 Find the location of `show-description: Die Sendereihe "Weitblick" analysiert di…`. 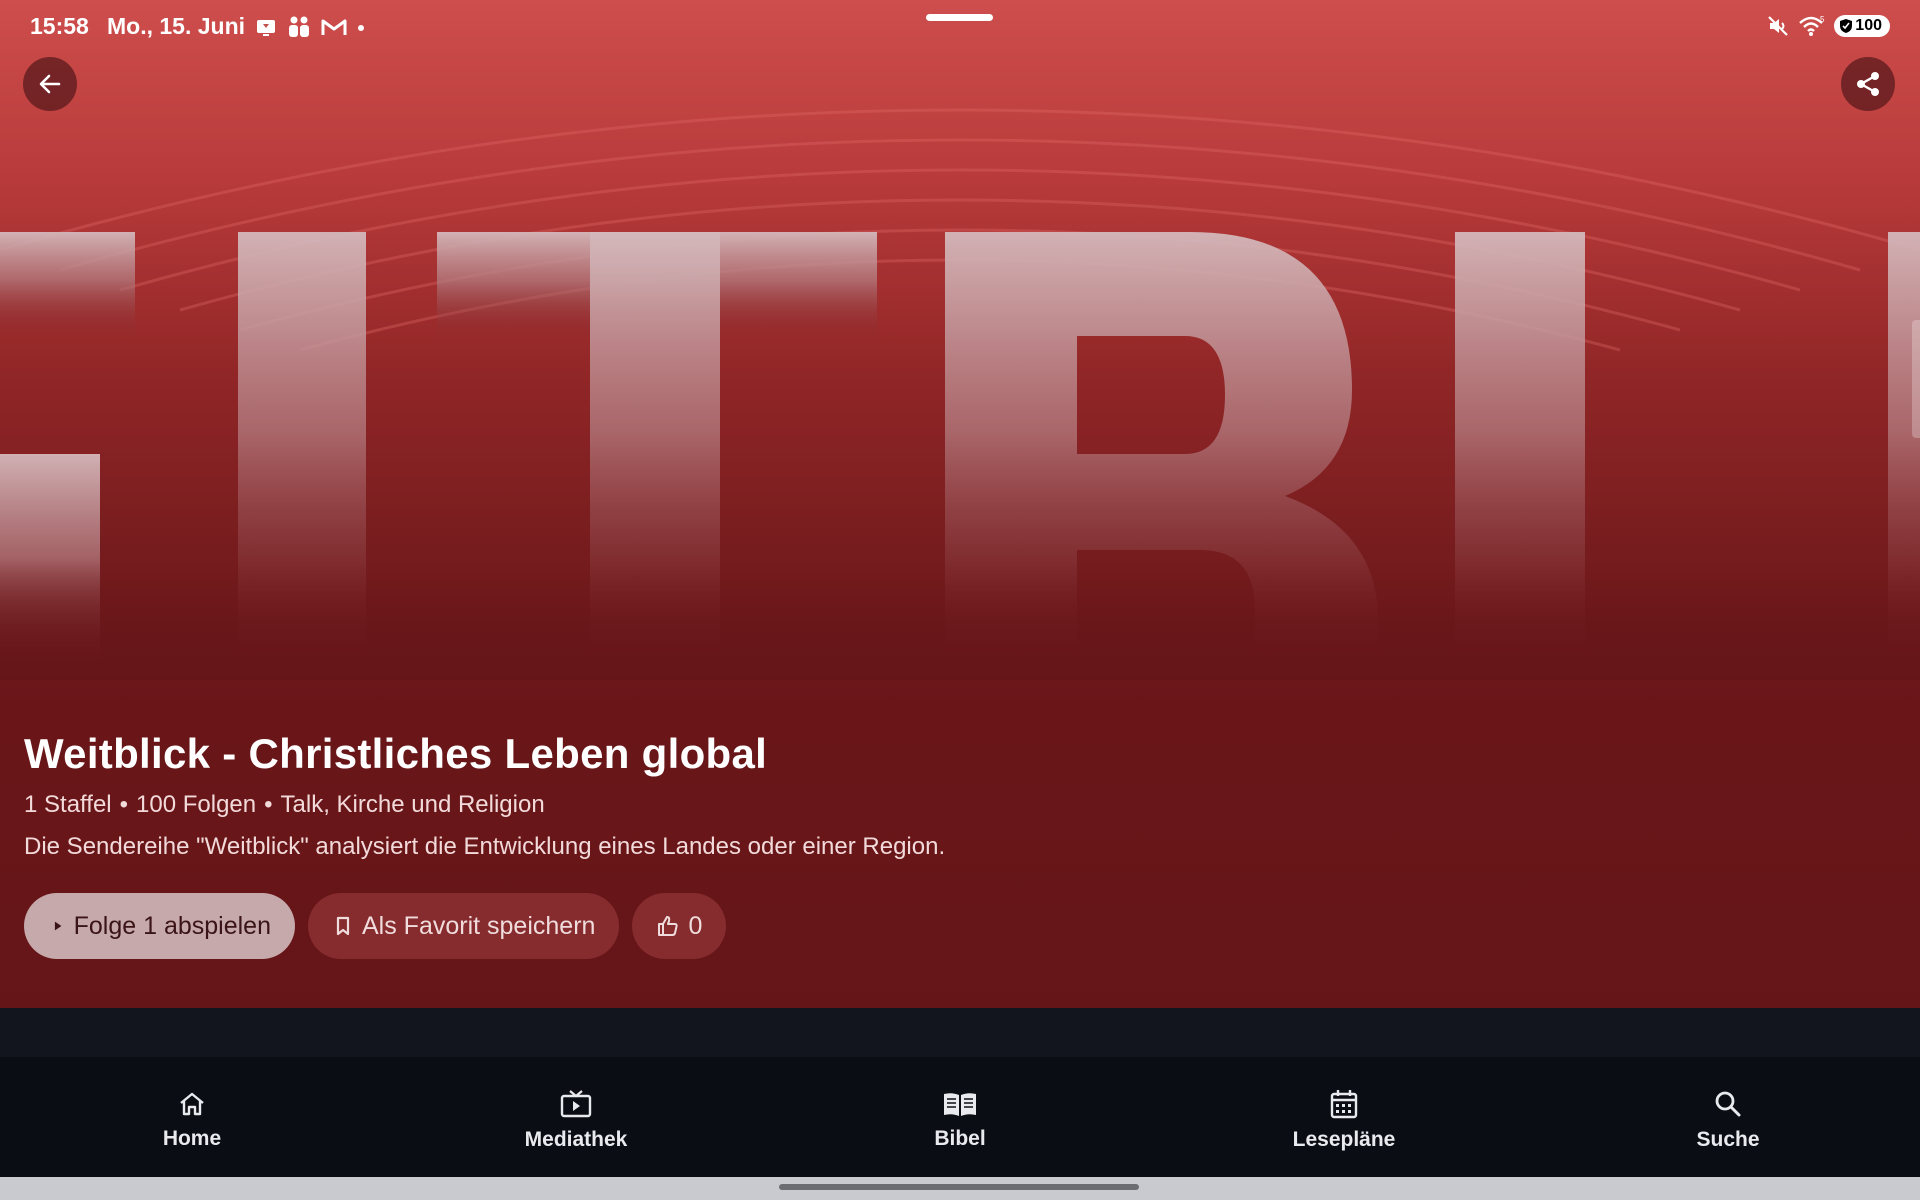

show-description: Die Sendereihe "Weitblick" analysiert di… is located at coordinates (485, 846).